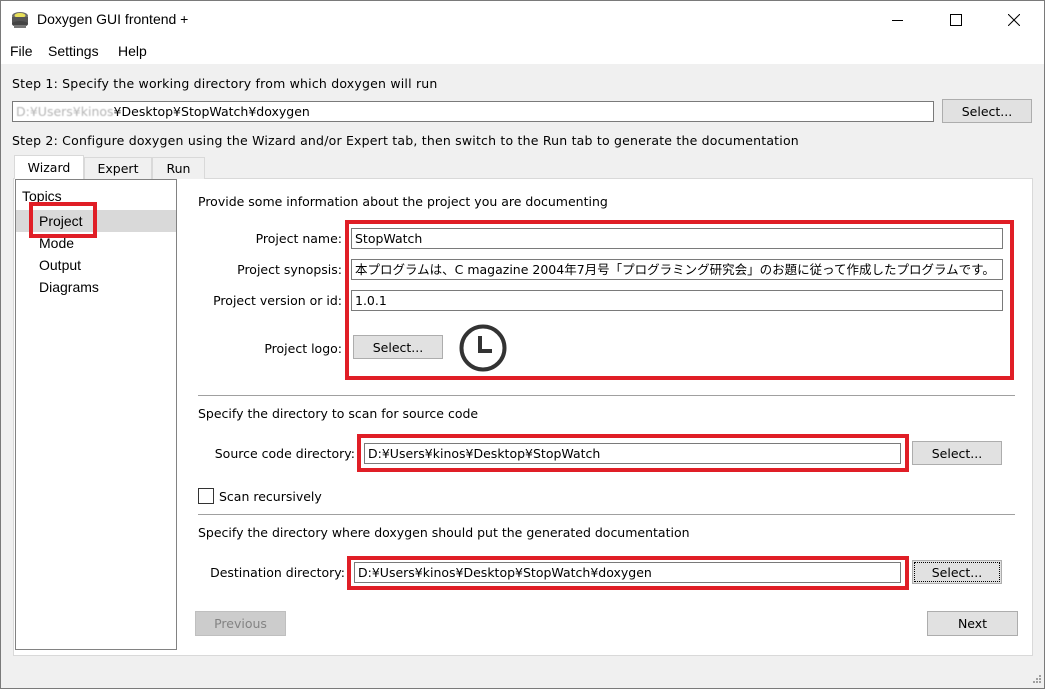  What do you see at coordinates (73, 51) in the screenshot?
I see `menu-settings: Settings` at bounding box center [73, 51].